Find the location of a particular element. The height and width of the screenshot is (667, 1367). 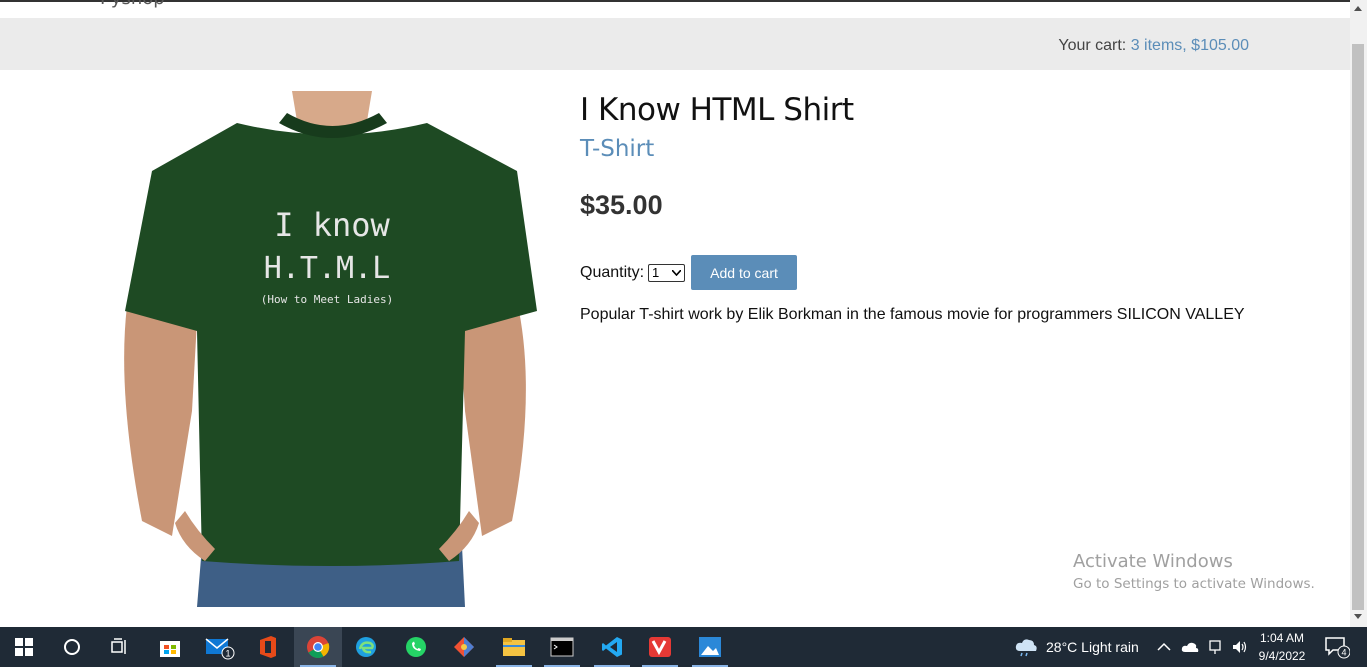

shirt-print-line3: (How to Meet Ladies) is located at coordinates (327, 299).